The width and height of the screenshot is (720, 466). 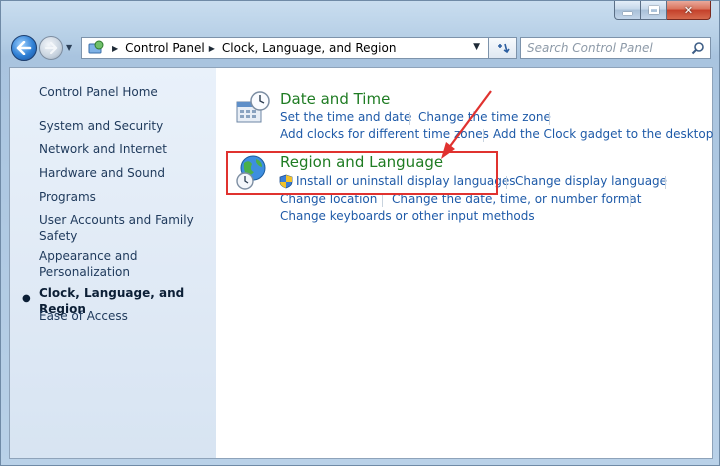 What do you see at coordinates (67, 197) in the screenshot?
I see `sidebar-item-programs: Programs` at bounding box center [67, 197].